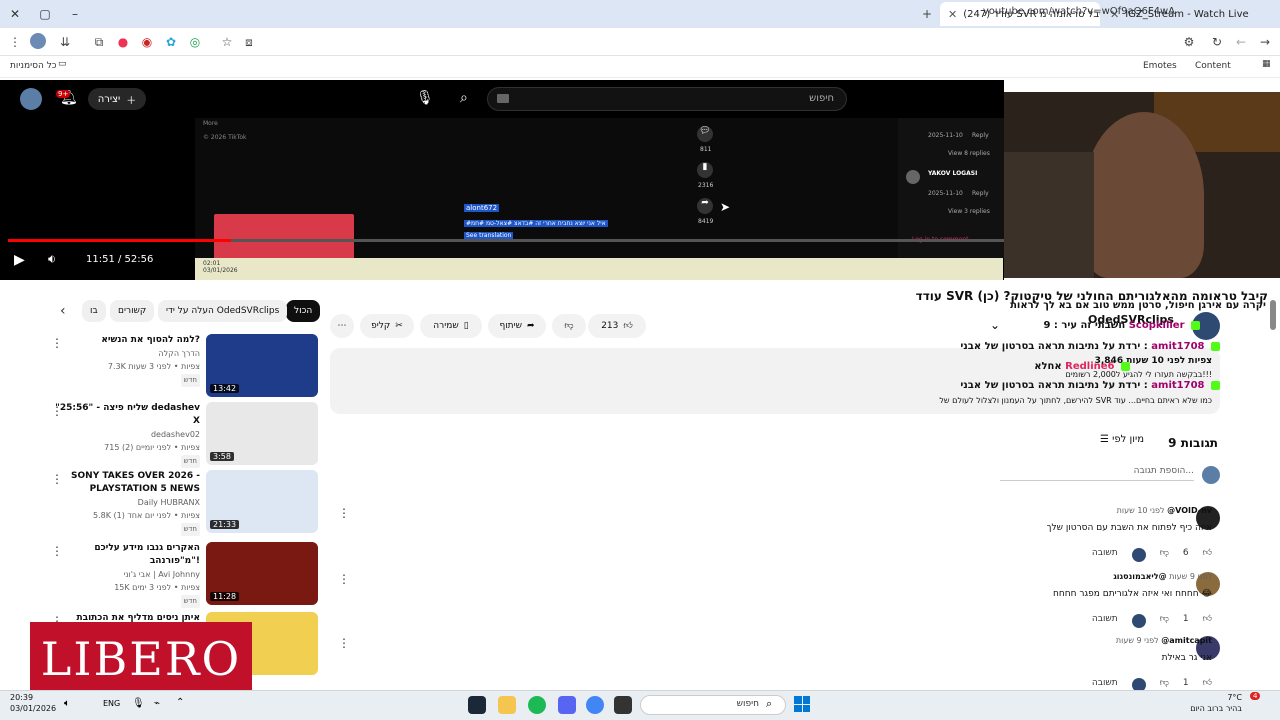  I want to click on play-icon: ▶, so click(19, 260).